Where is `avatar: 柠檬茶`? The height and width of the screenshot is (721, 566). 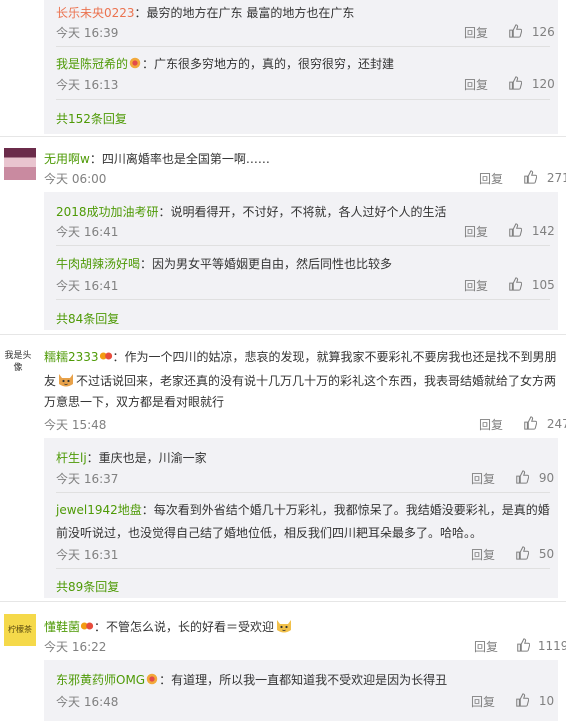 avatar: 柠檬茶 is located at coordinates (20, 630).